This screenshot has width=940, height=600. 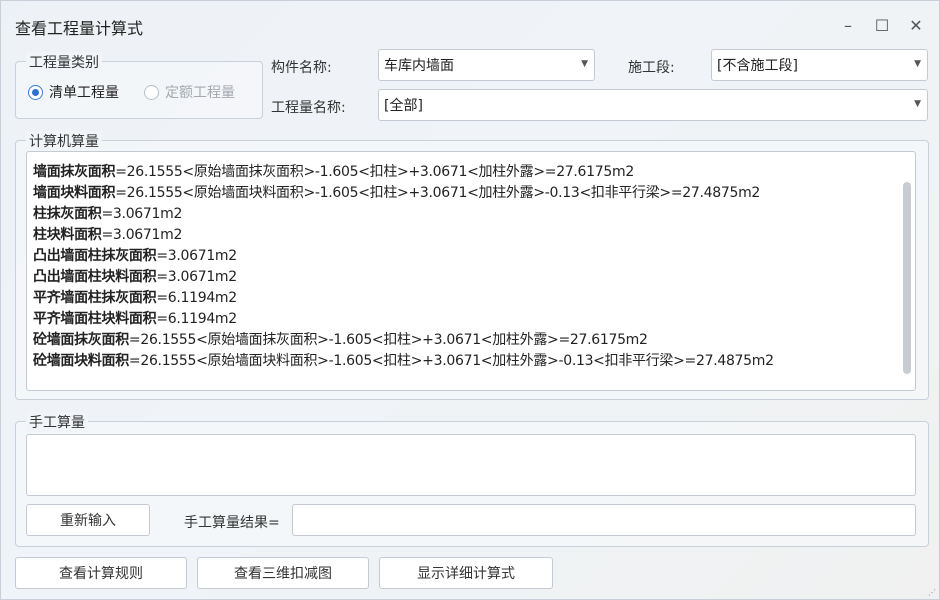 I want to click on calc-line-name: 墙面抹灰面积, so click(x=74, y=172).